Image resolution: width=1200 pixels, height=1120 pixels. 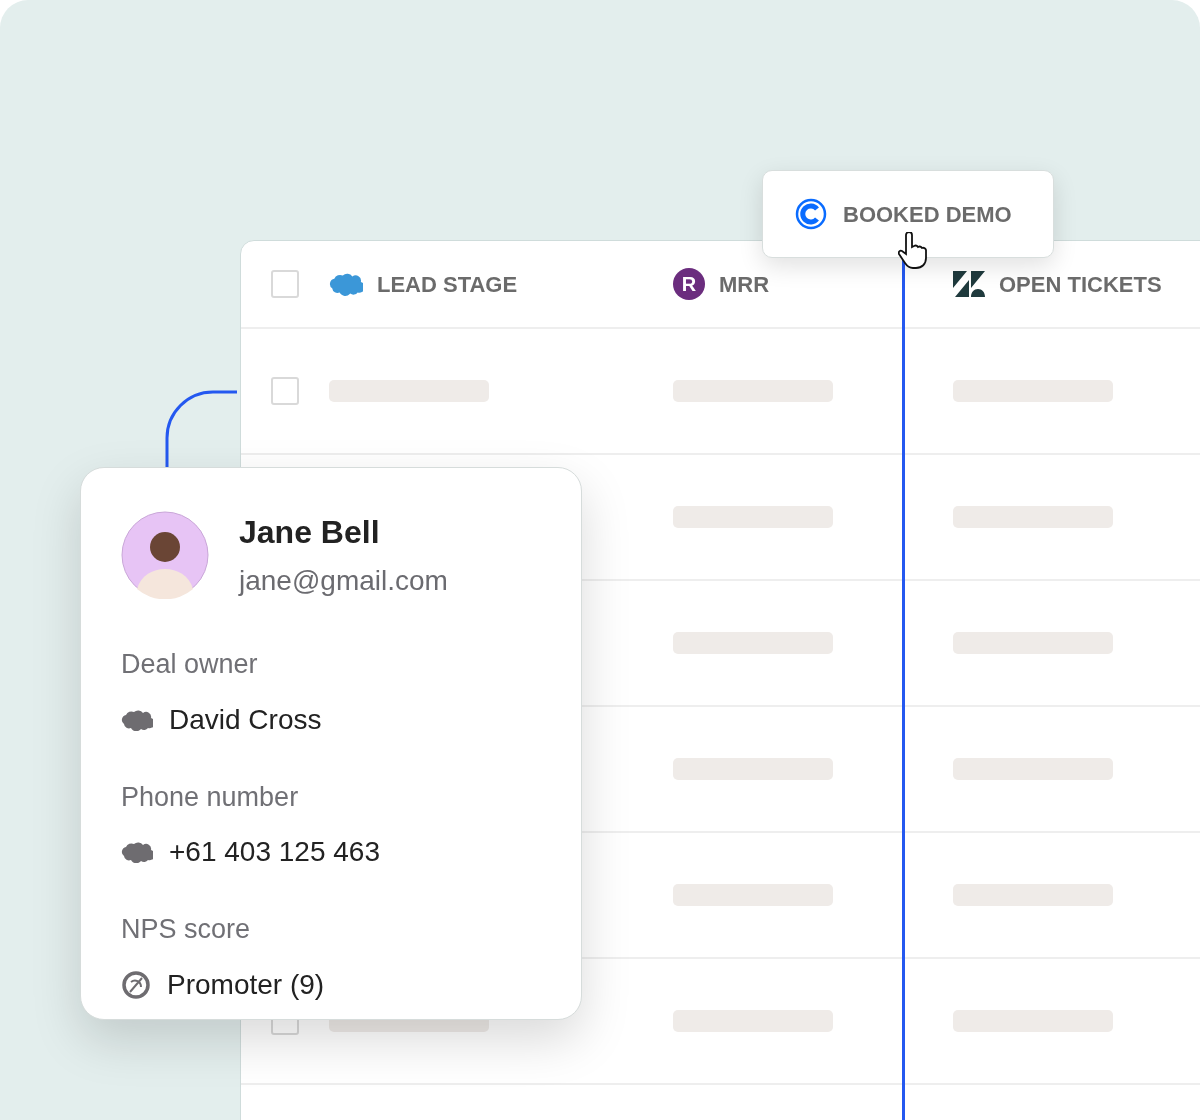 What do you see at coordinates (310, 532) in the screenshot?
I see `contact-name: Jane Bell` at bounding box center [310, 532].